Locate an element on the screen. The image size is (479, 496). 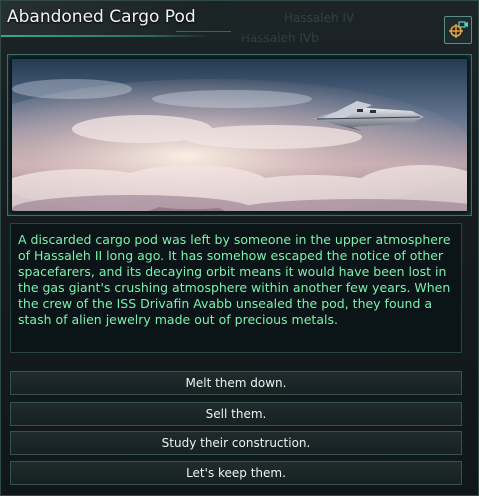
camera-locate-icon is located at coordinates (458, 29).